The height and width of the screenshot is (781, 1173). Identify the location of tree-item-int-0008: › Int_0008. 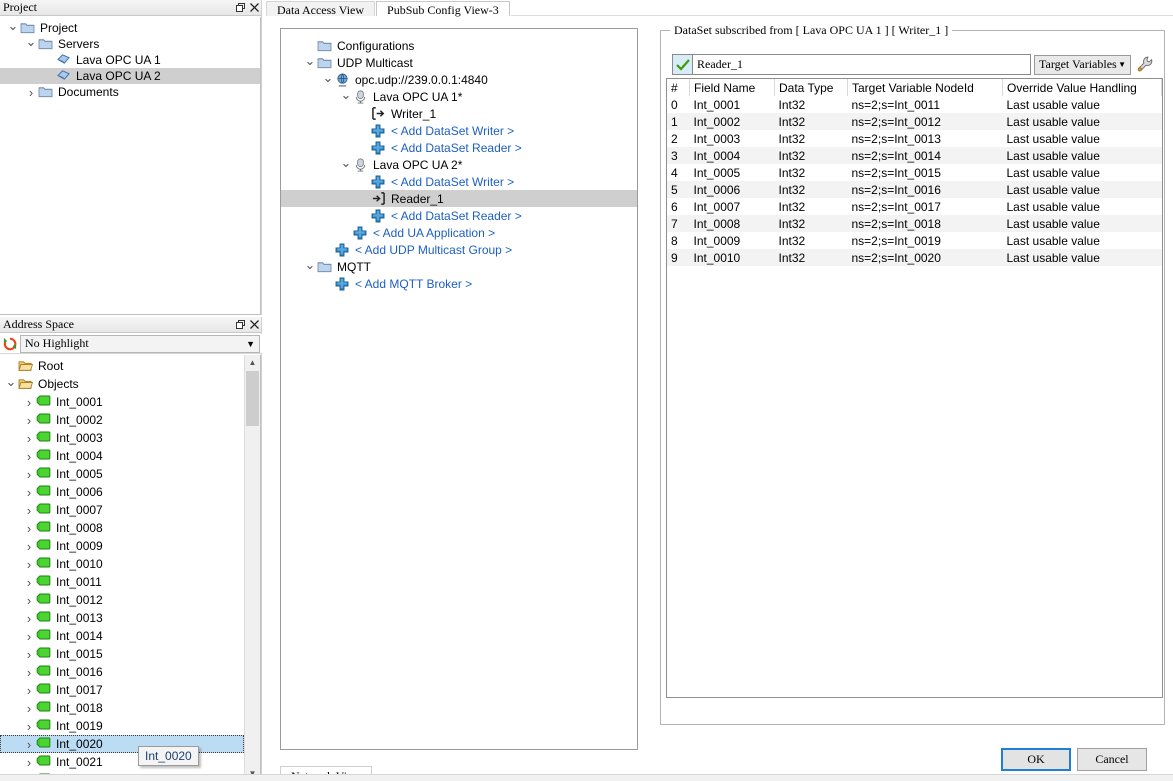
(122, 528).